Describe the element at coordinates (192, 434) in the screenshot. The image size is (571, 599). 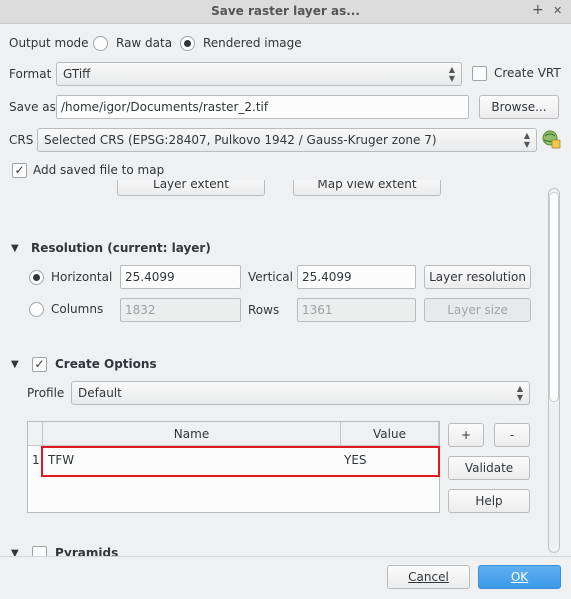
I see `column-header-name: Name` at that location.